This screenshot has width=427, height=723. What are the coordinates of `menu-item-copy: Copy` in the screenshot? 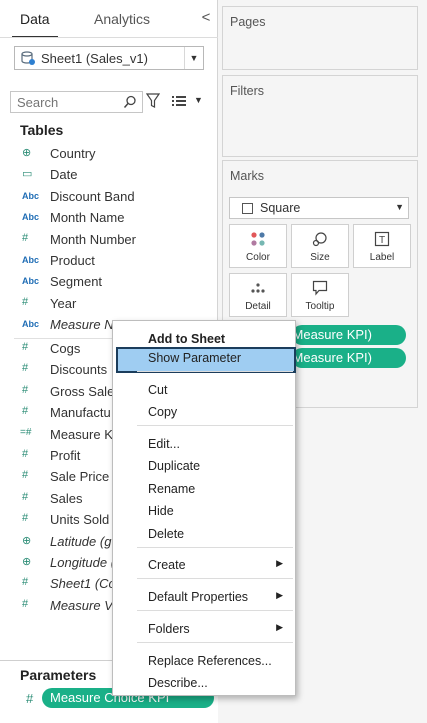 It's located at (204, 412).